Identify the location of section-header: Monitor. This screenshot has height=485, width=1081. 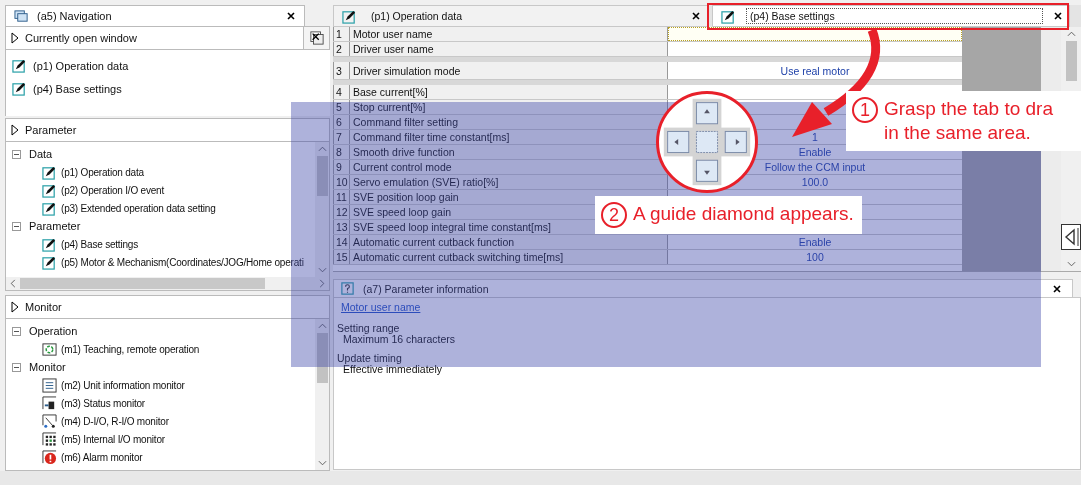
(167, 307).